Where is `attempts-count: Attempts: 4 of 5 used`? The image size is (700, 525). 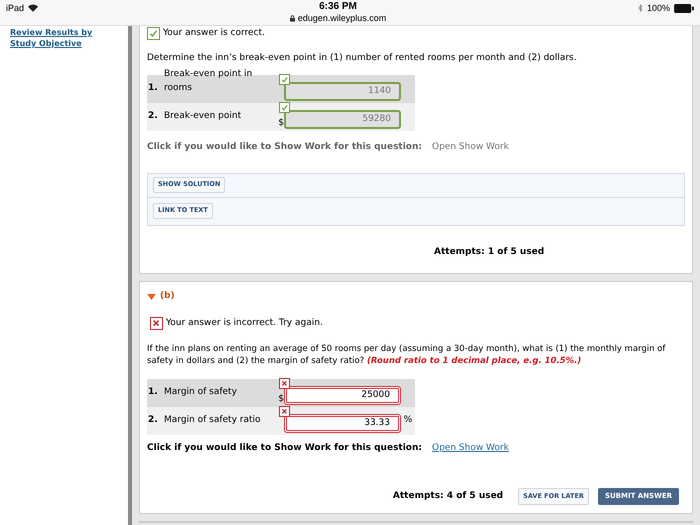
attempts-count: Attempts: 4 of 5 used is located at coordinates (448, 496).